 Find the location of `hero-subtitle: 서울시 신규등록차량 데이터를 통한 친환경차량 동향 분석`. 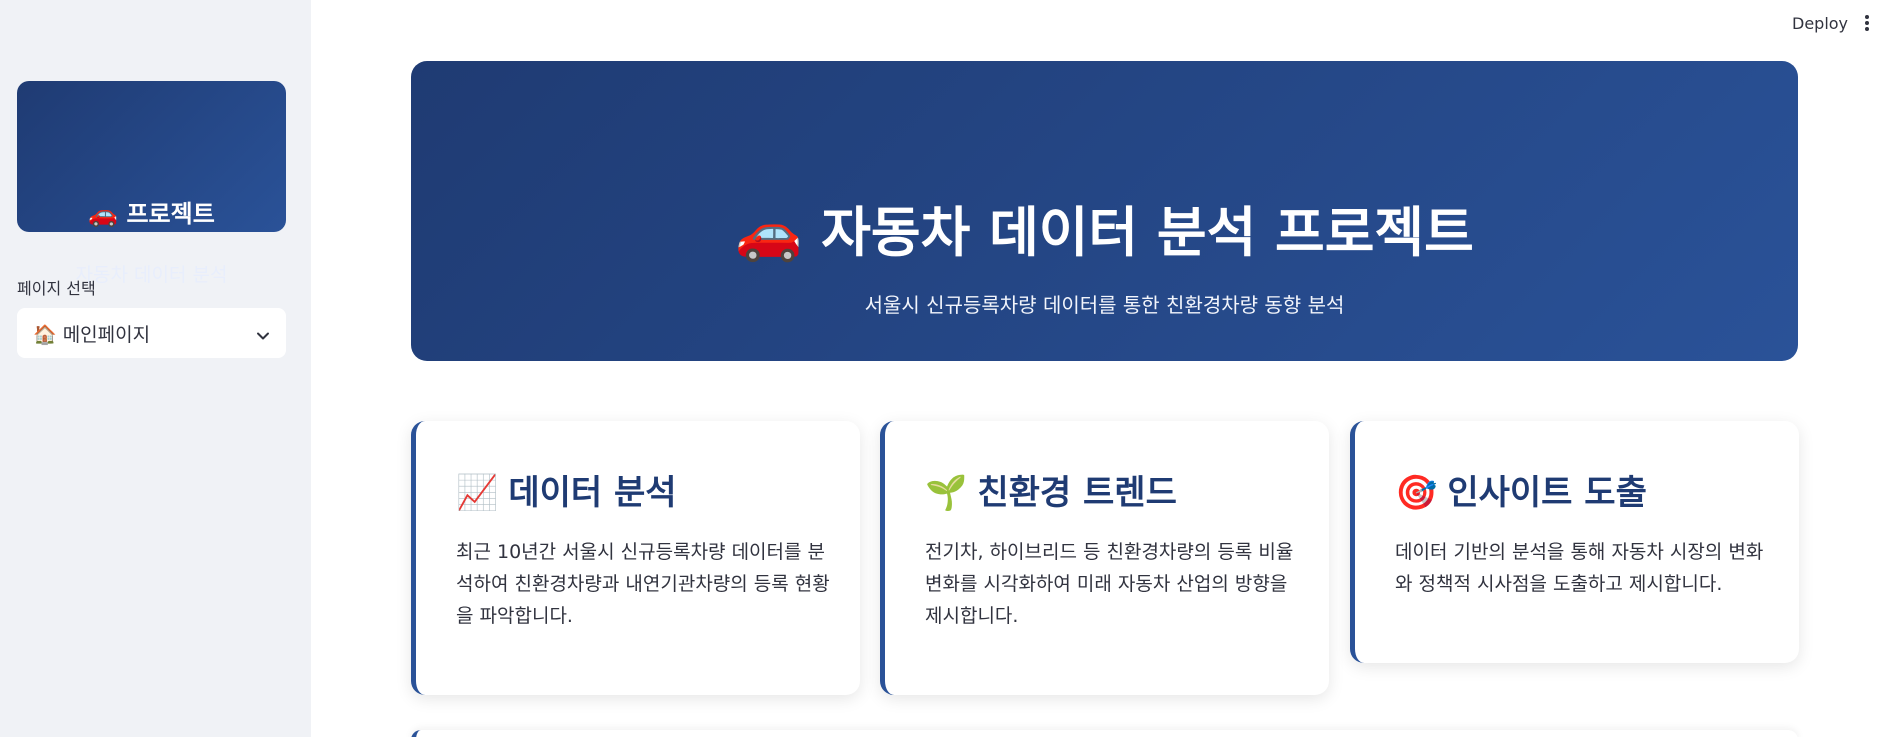

hero-subtitle: 서울시 신규등록차량 데이터를 통한 친환경차량 동향 분석 is located at coordinates (1104, 305).